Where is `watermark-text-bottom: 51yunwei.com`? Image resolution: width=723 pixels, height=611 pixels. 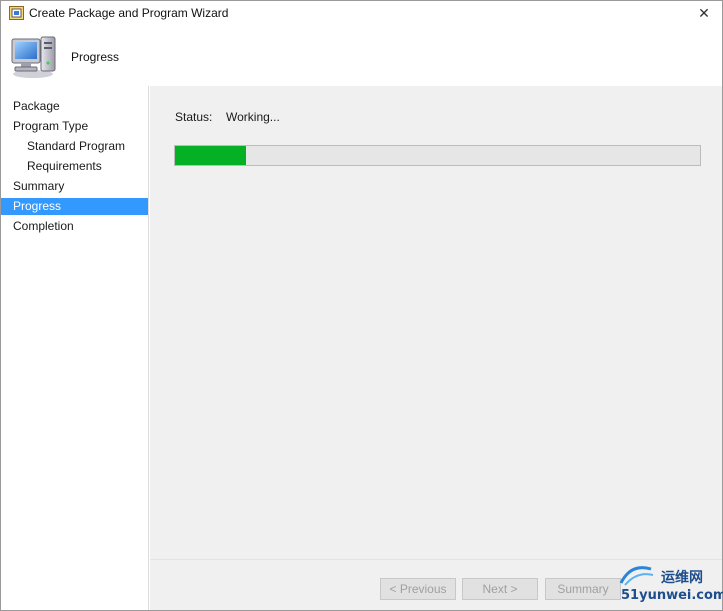
watermark-text-bottom: 51yunwei.com is located at coordinates (672, 595).